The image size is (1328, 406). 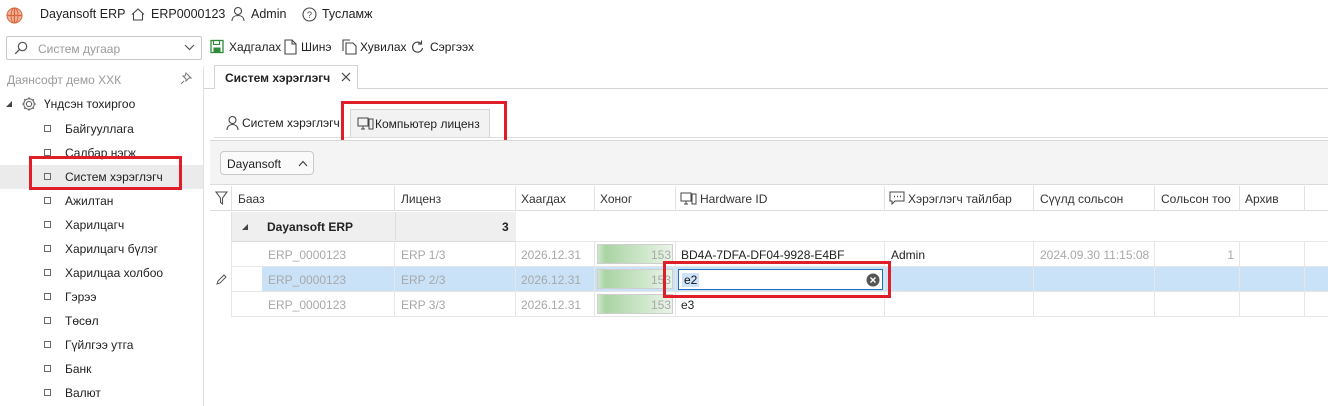 What do you see at coordinates (374, 227) in the screenshot?
I see `group-row: Dayansoft ERP 3` at bounding box center [374, 227].